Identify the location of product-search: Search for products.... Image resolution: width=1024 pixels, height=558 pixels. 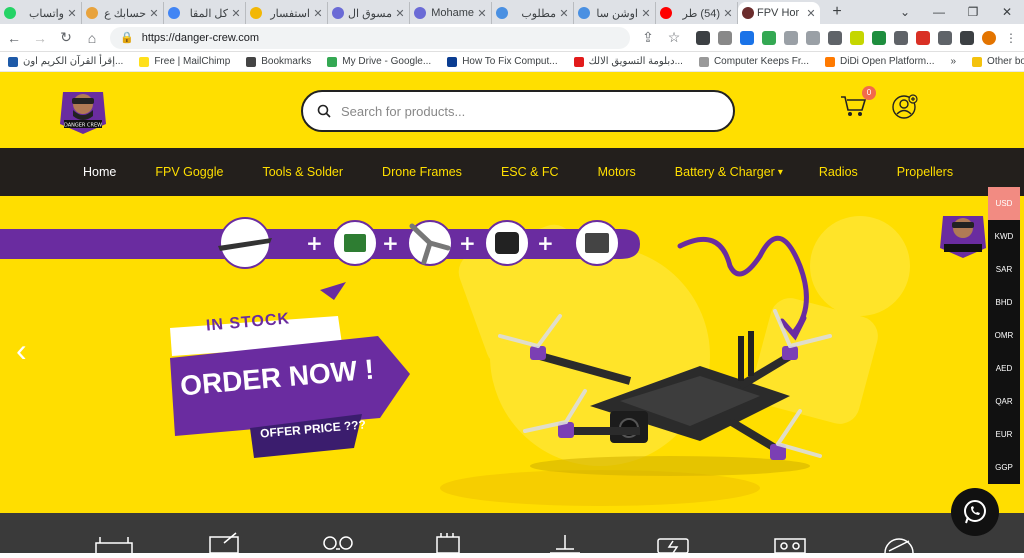
(518, 111).